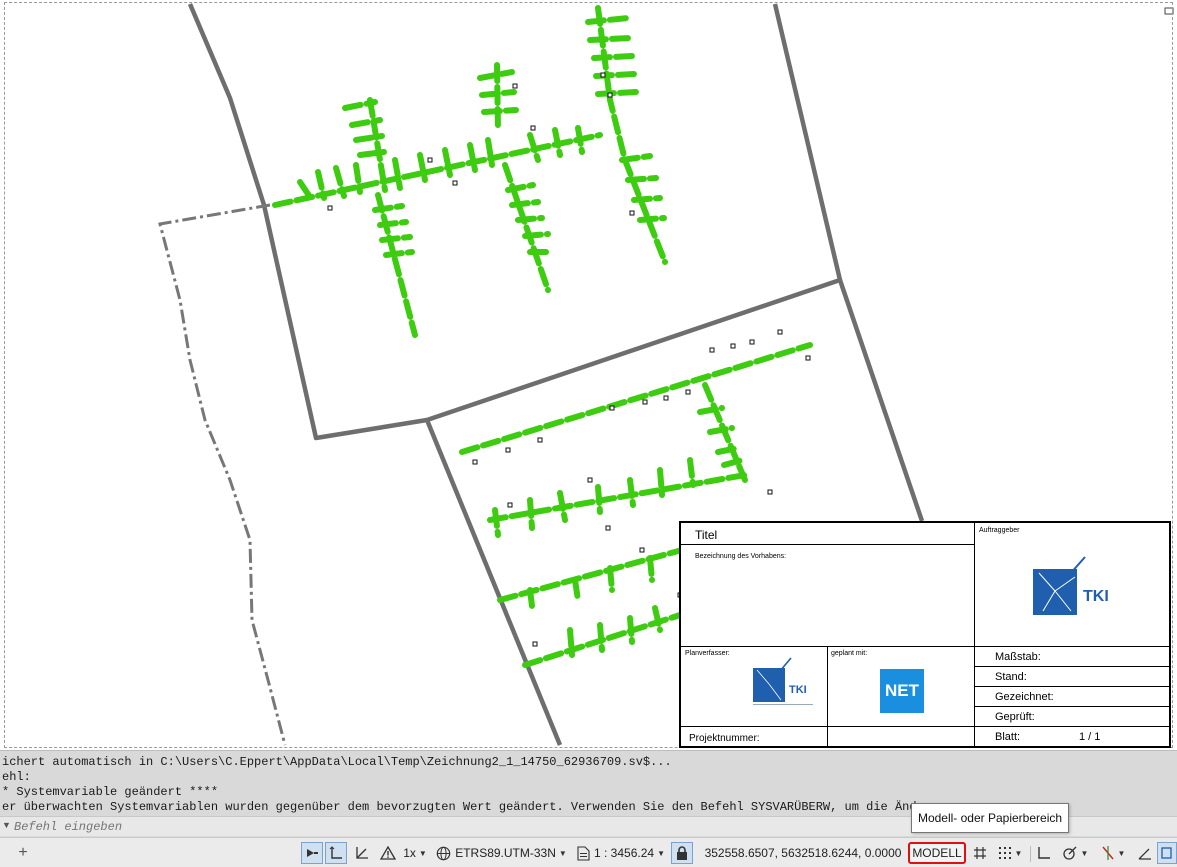 This screenshot has height=867, width=1177. I want to click on isometric-drafting-icon: ▼, so click(1113, 853).